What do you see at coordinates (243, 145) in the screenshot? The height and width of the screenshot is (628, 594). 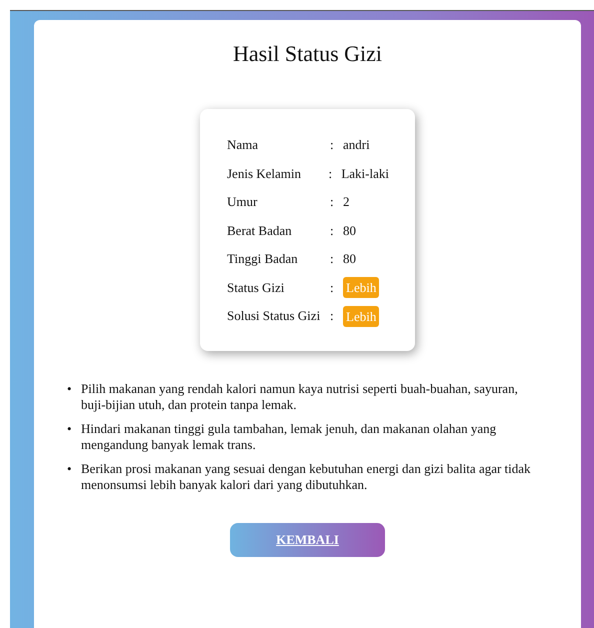 I see `field-label: Nama` at bounding box center [243, 145].